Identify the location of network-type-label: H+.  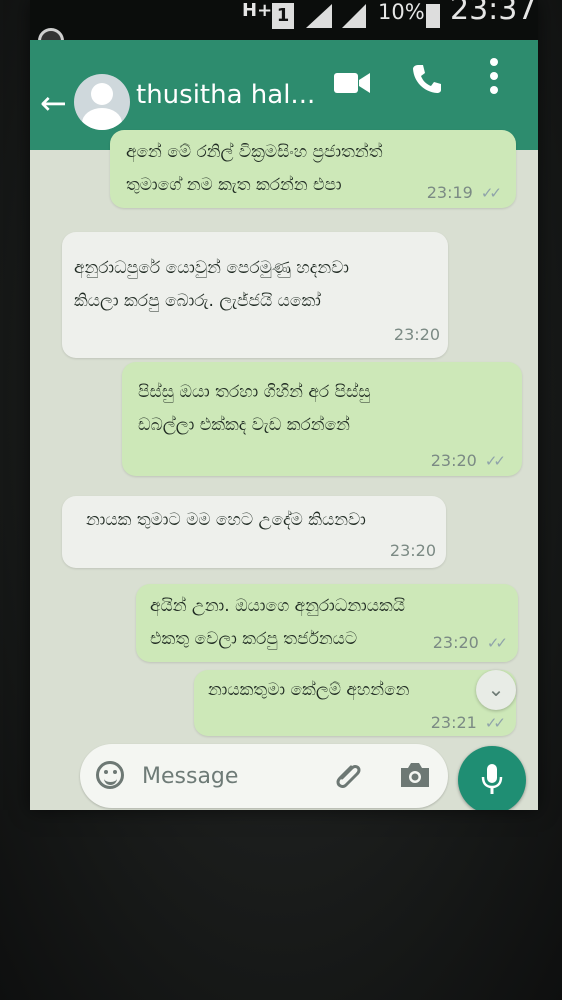
(257, 10).